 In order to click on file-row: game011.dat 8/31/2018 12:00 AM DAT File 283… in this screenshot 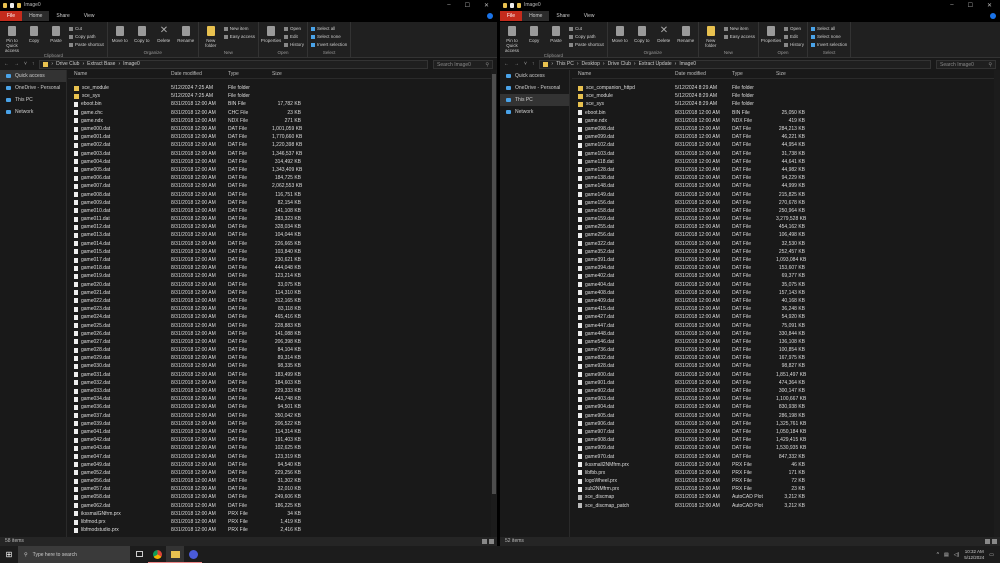, I will do `click(279, 219)`.